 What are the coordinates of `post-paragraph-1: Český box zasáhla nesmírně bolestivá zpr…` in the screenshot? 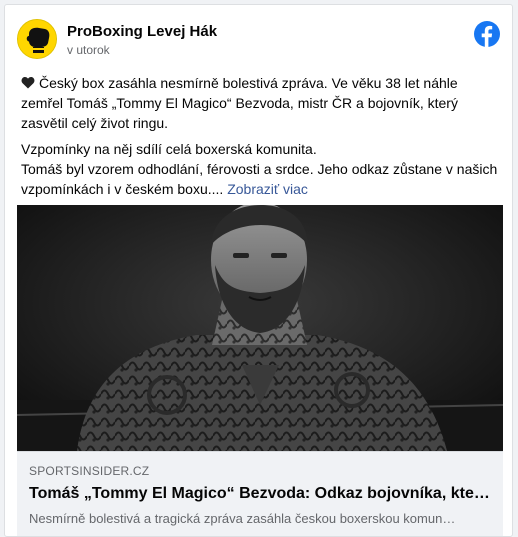 It's located at (260, 103).